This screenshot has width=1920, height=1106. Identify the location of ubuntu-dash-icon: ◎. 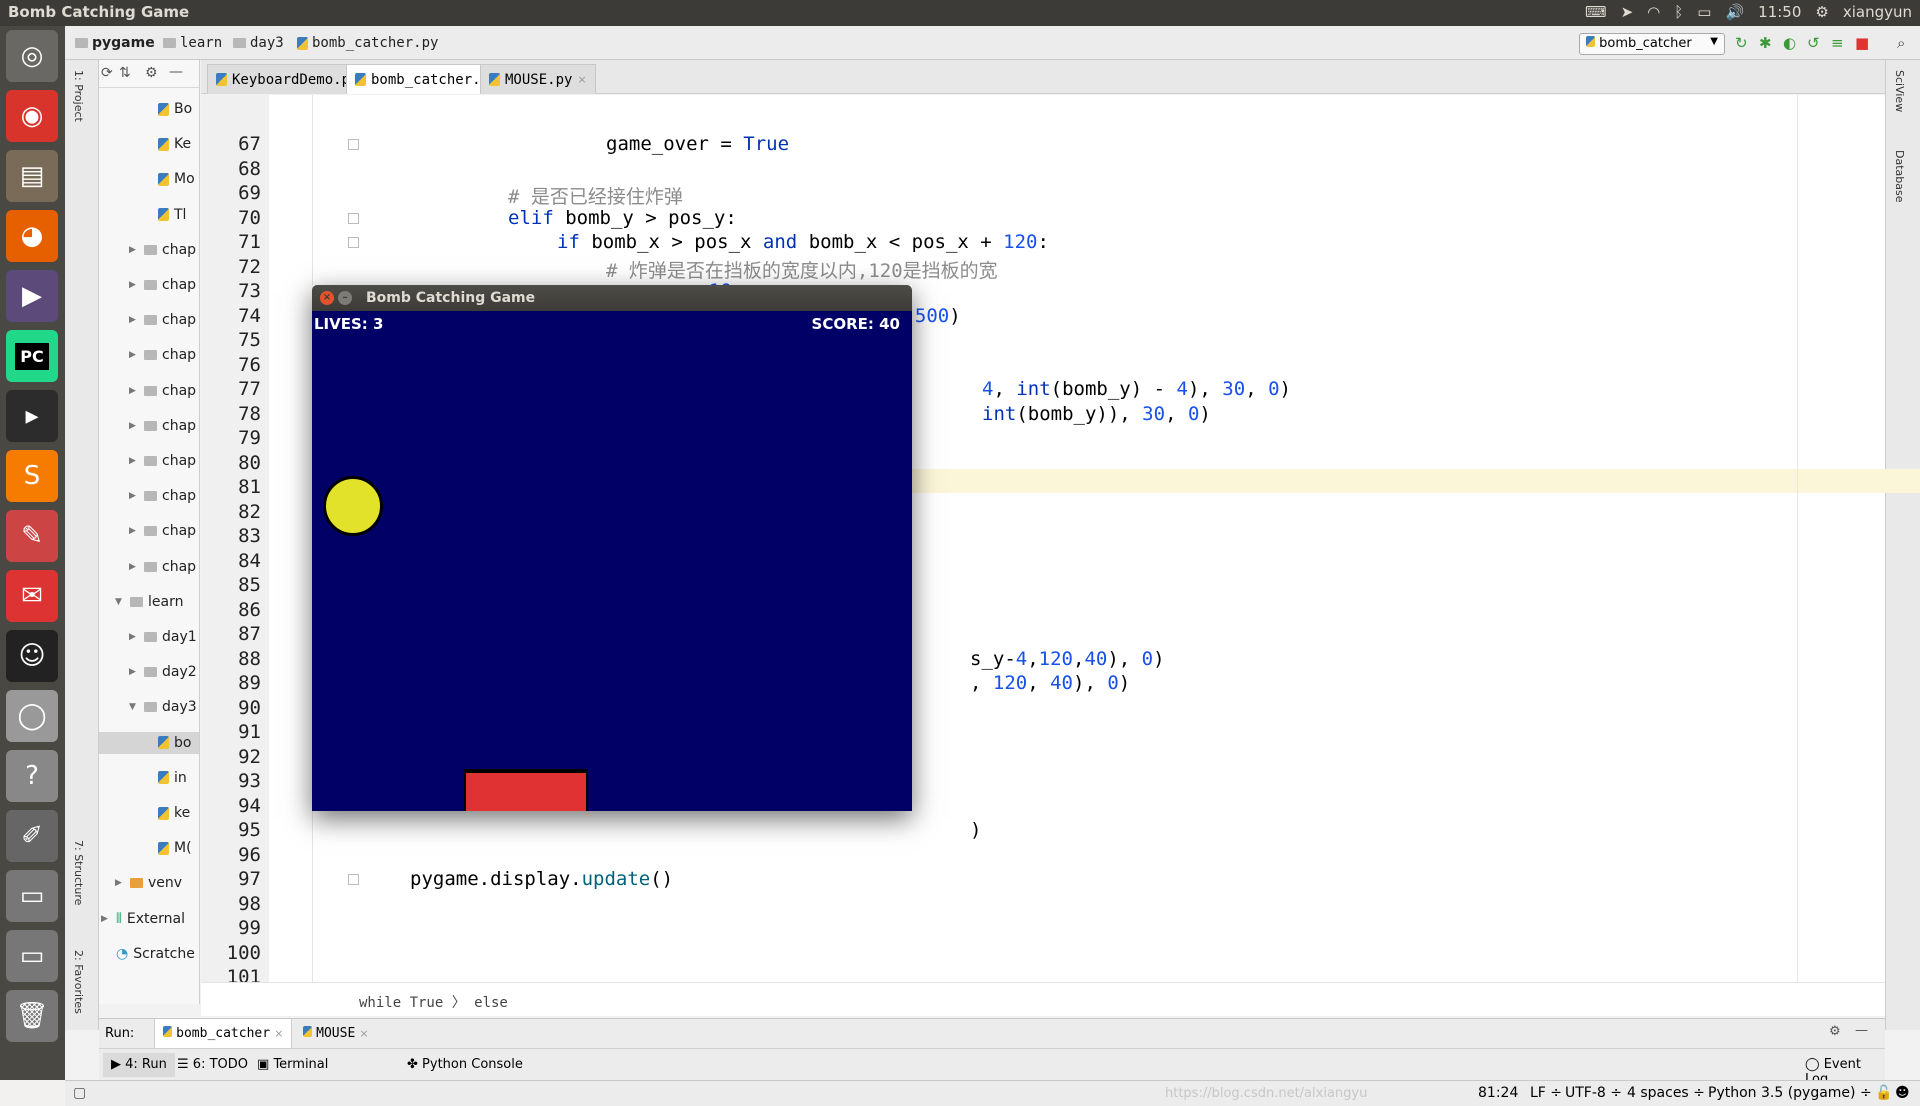
(32, 56).